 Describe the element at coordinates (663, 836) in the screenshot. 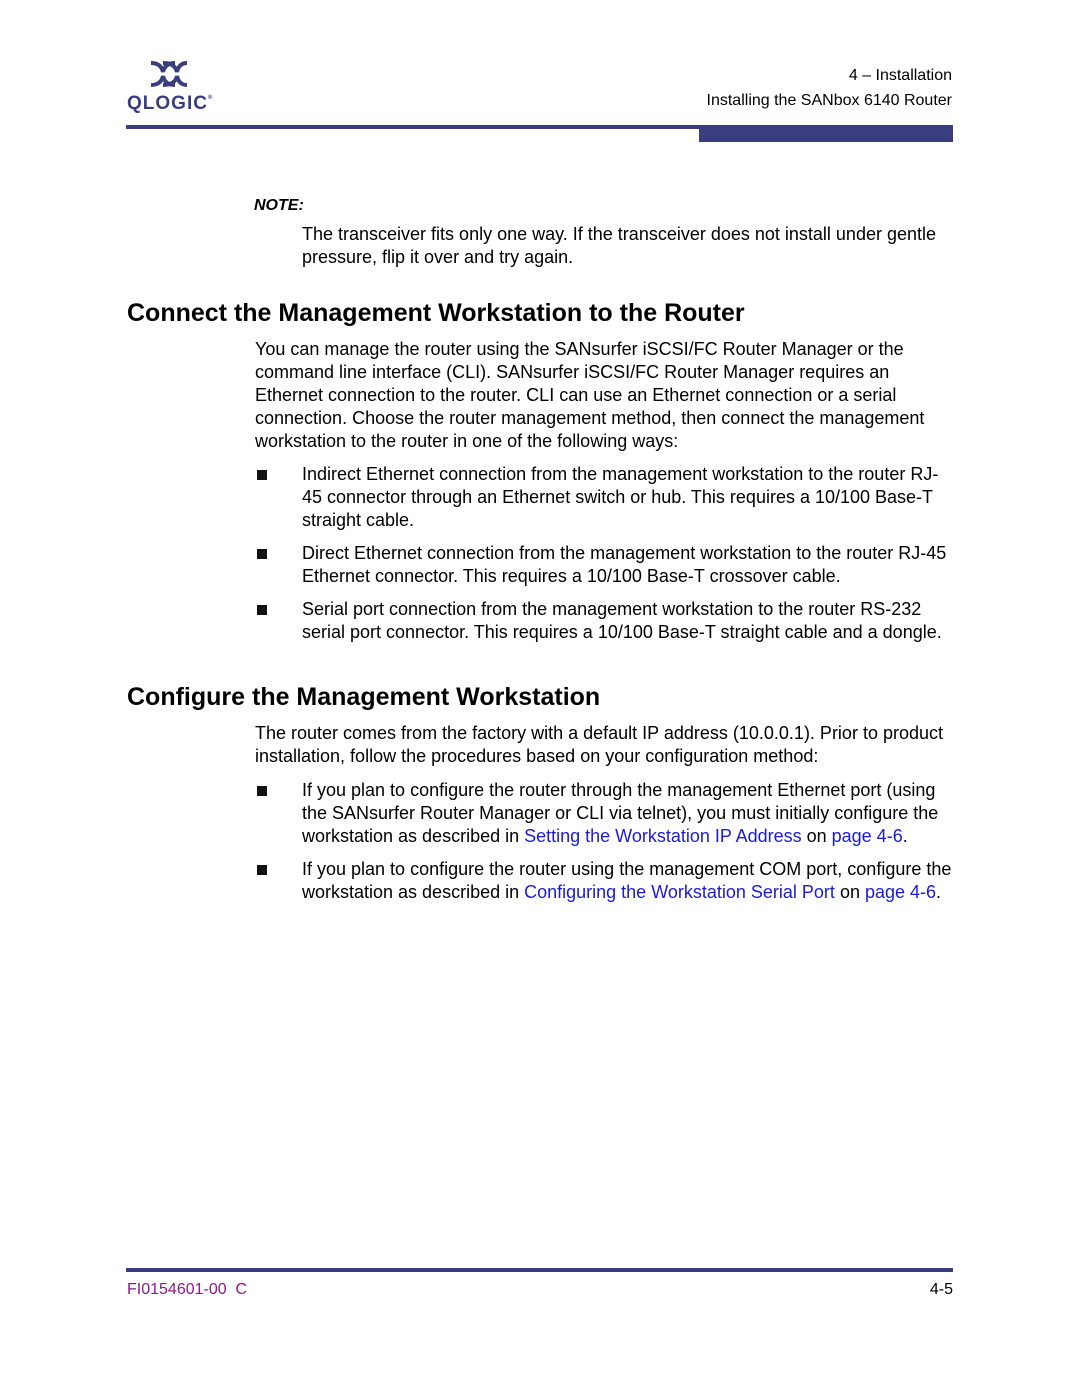

I see `link-setting-workstation-ip: Setting the Workstation IP Address` at that location.